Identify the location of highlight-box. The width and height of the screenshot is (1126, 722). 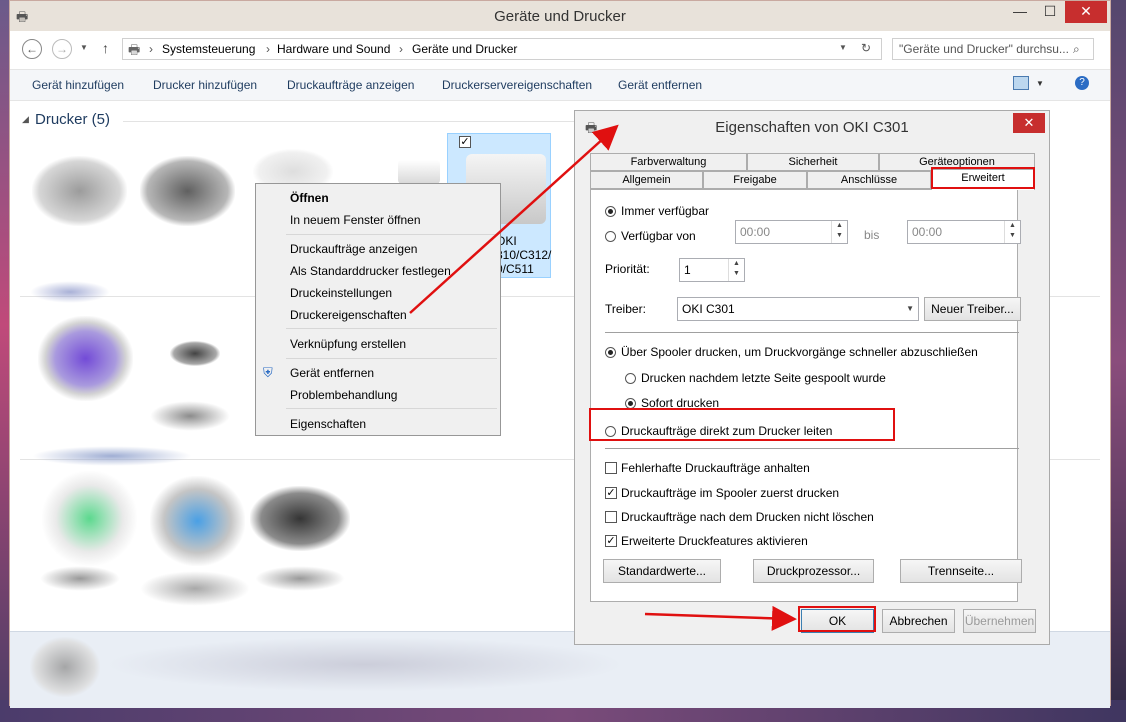
(983, 178).